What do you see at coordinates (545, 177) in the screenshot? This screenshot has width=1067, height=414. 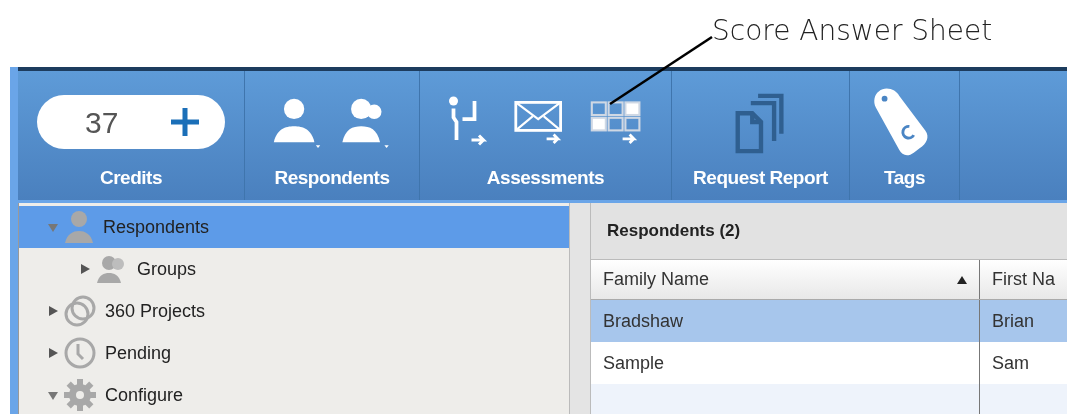 I see `toolbar-label: Assessments` at bounding box center [545, 177].